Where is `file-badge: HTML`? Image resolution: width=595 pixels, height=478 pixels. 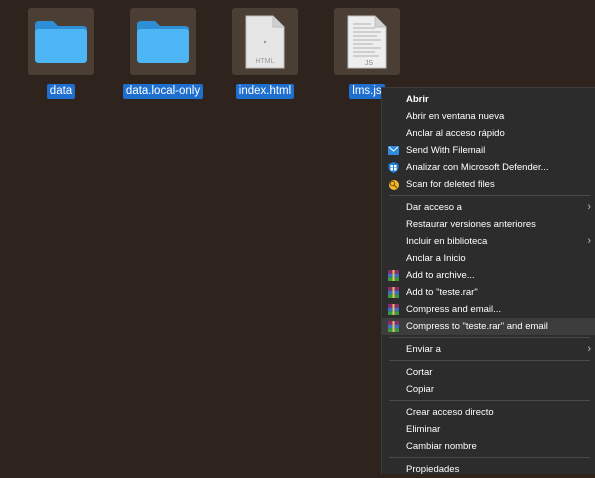
file-badge: HTML is located at coordinates (264, 61).